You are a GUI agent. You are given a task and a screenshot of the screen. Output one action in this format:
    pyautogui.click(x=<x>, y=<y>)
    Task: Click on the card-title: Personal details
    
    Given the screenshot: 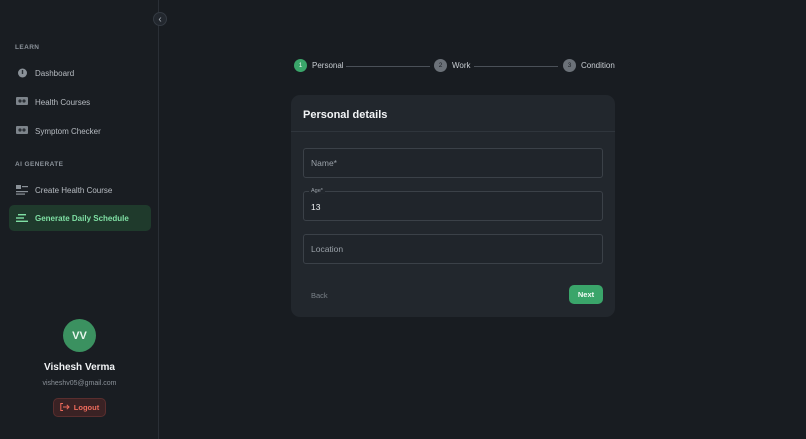 What is the action you would take?
    pyautogui.click(x=345, y=115)
    